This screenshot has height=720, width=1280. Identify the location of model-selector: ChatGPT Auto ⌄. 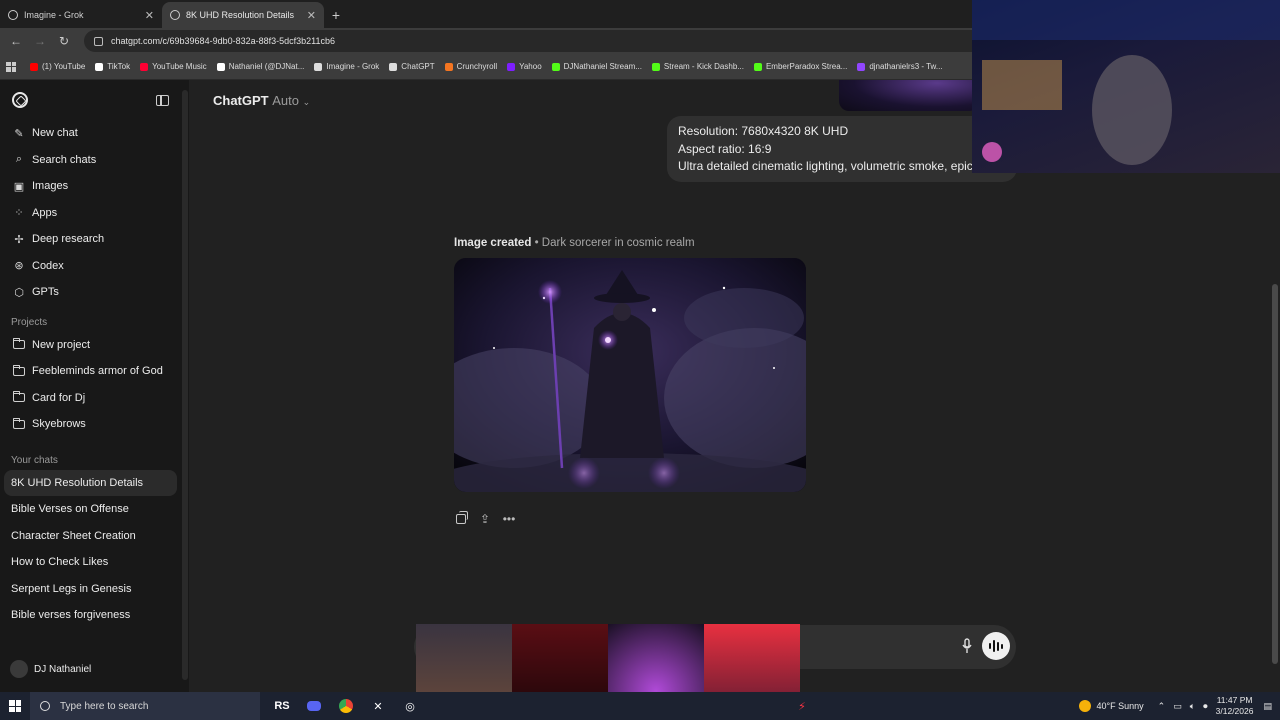
(261, 100).